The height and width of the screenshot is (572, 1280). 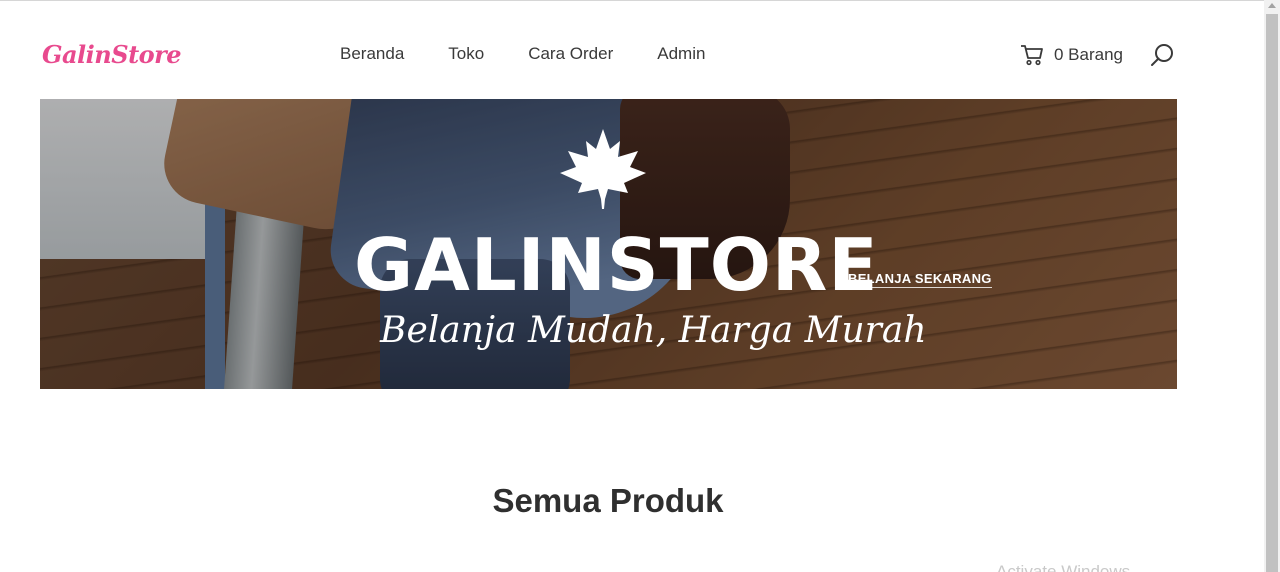 What do you see at coordinates (1272, 5) in the screenshot?
I see `scroll-up-arrow-icon` at bounding box center [1272, 5].